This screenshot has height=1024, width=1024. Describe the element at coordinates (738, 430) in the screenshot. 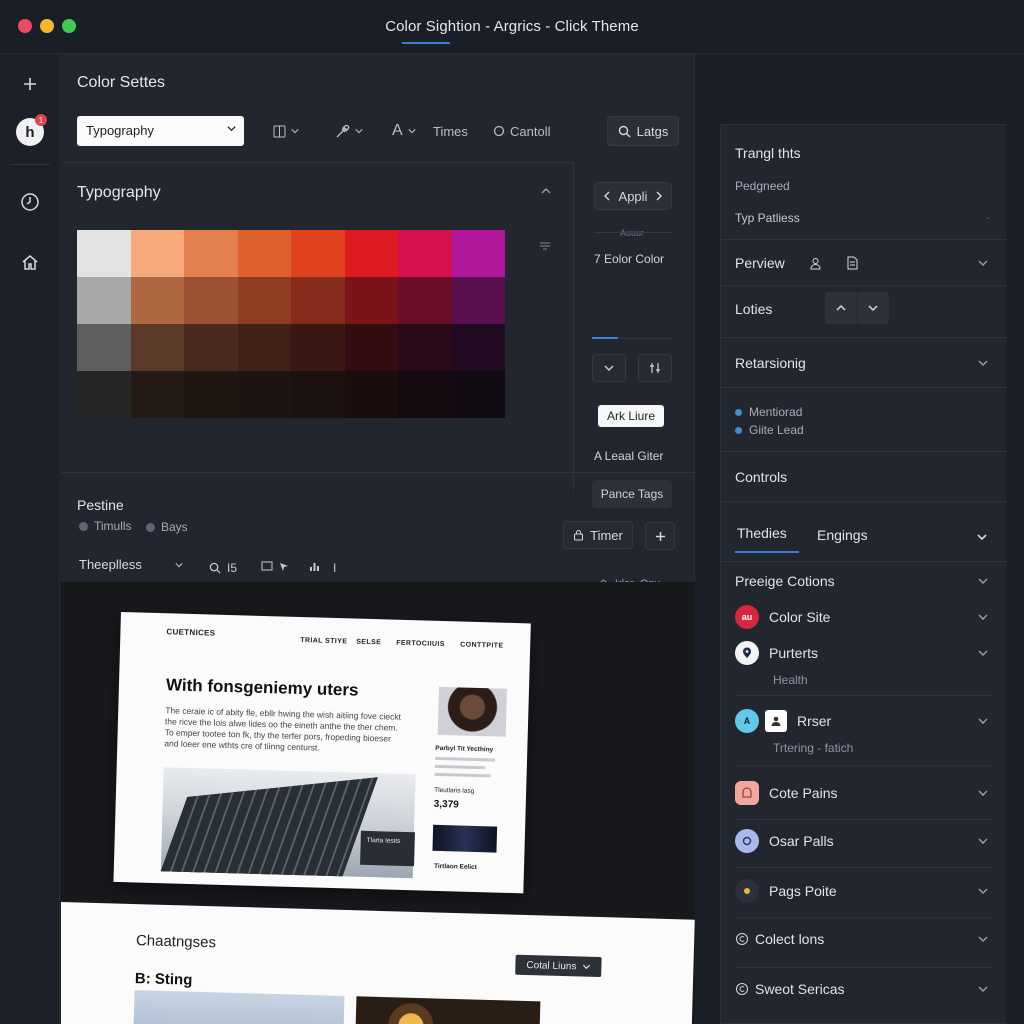

I see `status-dot` at that location.